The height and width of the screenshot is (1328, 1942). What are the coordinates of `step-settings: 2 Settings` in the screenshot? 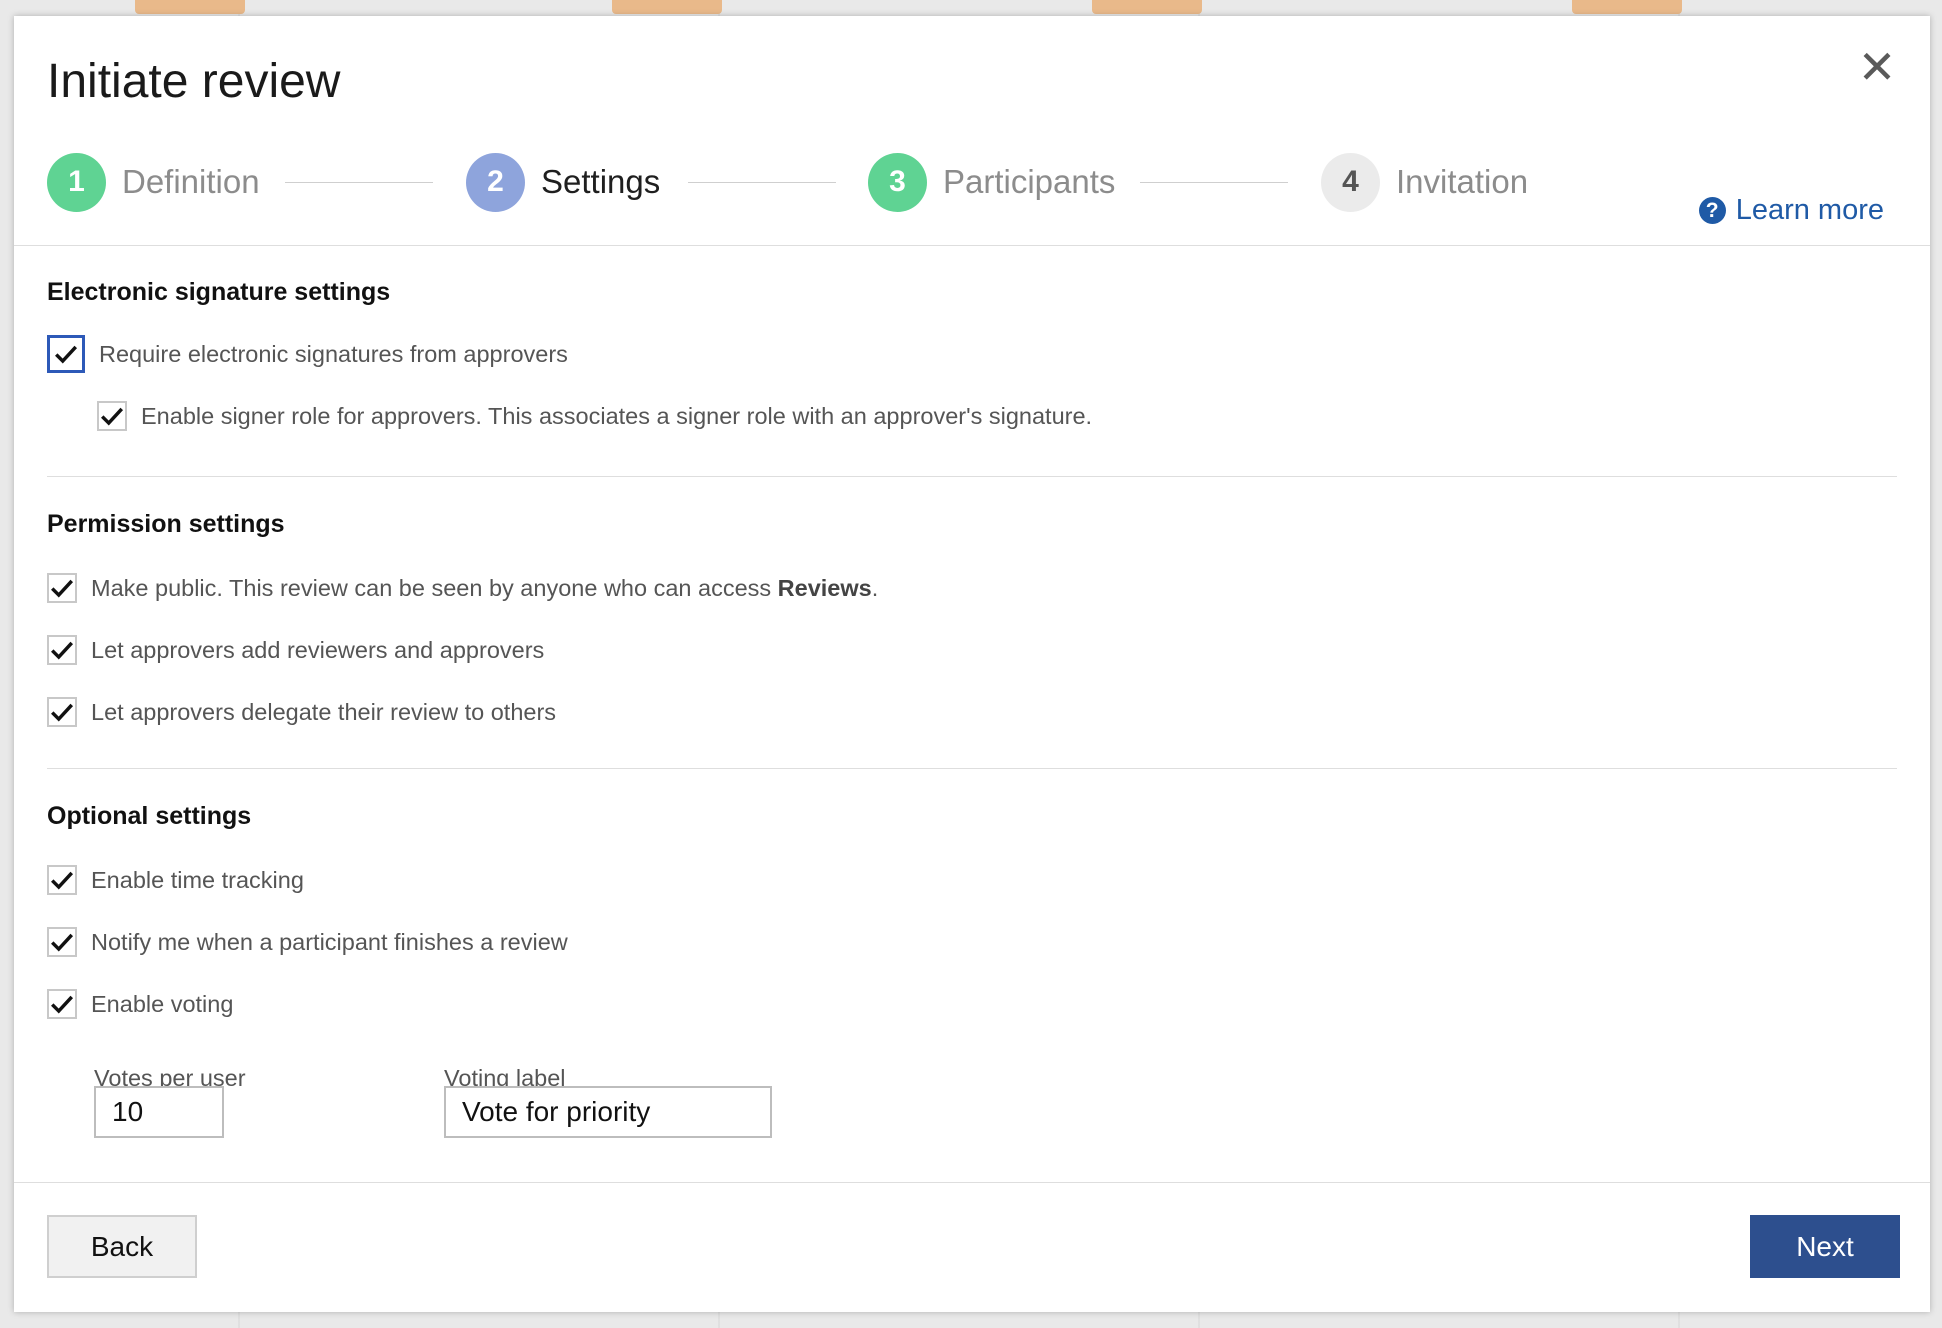 It's located at (563, 182).